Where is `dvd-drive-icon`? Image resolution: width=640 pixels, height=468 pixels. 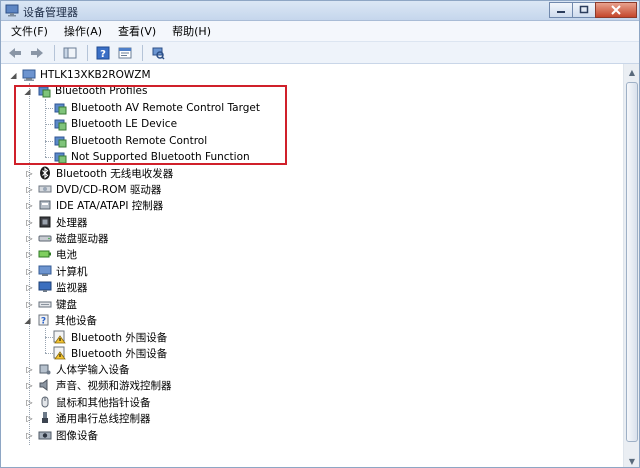 dvd-drive-icon is located at coordinates (45, 189).